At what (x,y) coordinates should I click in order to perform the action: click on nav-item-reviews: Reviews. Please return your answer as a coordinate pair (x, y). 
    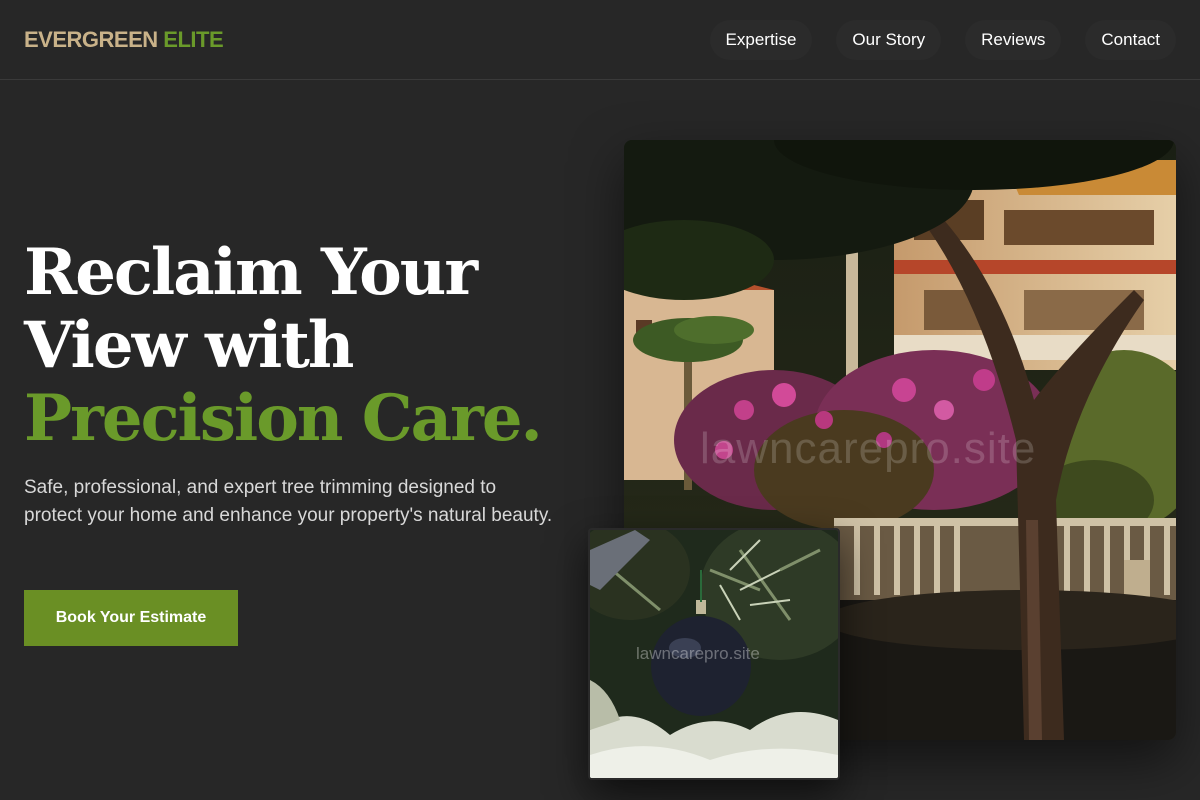
    Looking at the image, I should click on (1013, 40).